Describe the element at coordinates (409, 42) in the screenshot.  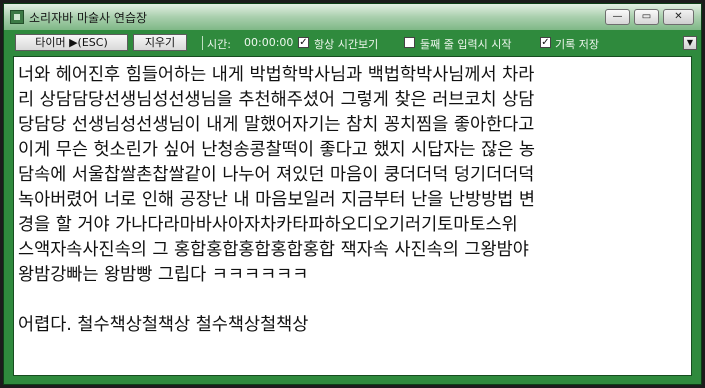
I see `start-on-second-line-checkbox` at that location.